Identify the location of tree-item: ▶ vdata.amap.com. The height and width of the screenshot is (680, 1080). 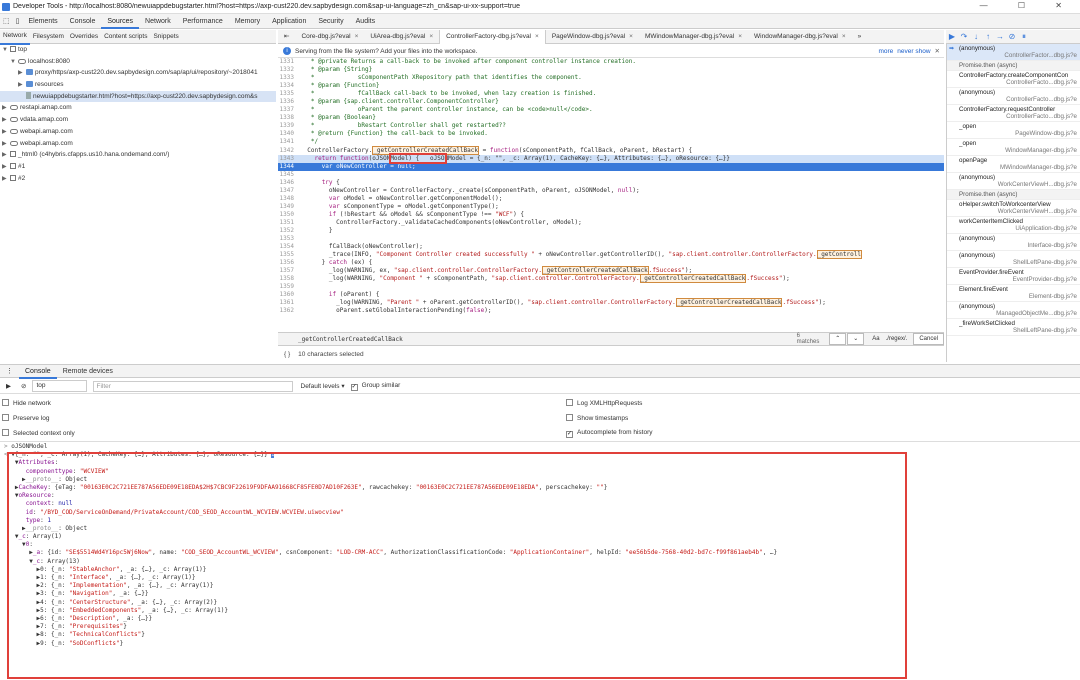
(138, 120).